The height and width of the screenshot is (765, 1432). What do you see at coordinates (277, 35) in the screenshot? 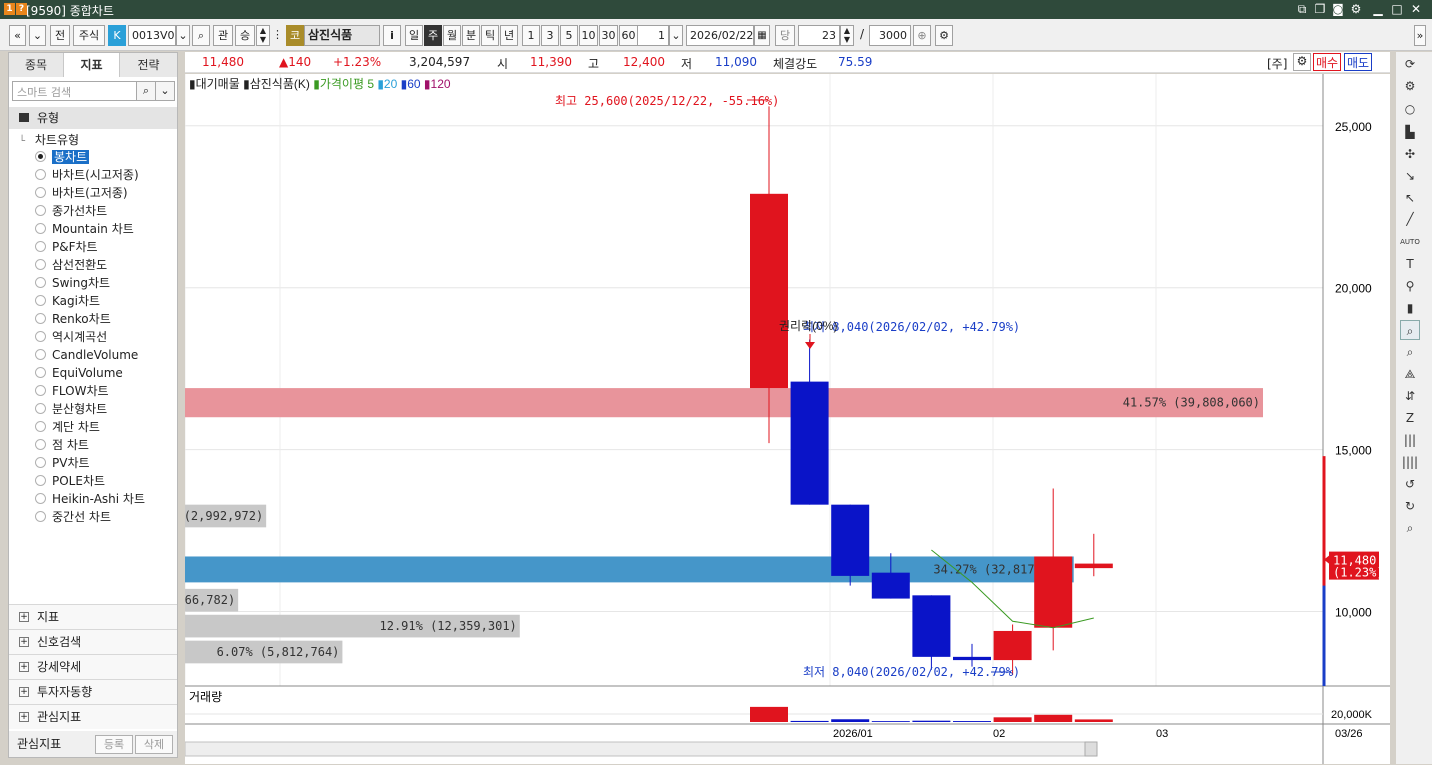
I see `more-icon: ⋮` at bounding box center [277, 35].